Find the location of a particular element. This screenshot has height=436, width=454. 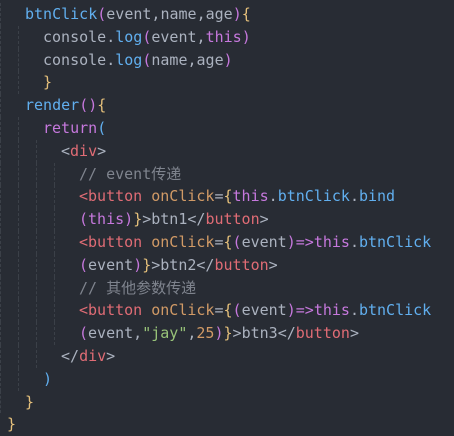

code-text: (event)}>btn2</button> is located at coordinates (178, 265).